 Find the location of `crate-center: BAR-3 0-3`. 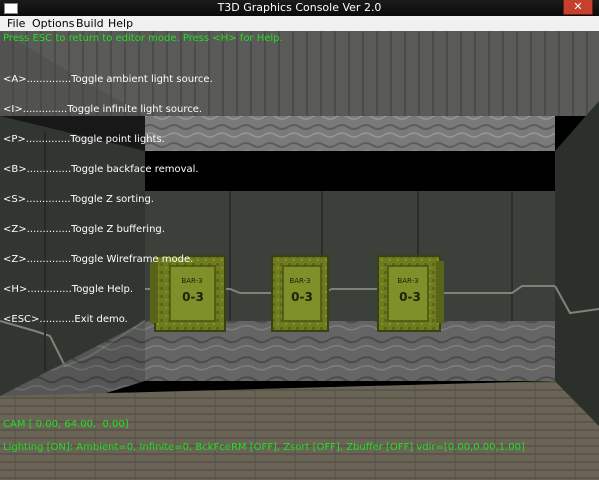

crate-center: BAR-3 0-3 is located at coordinates (300, 293).